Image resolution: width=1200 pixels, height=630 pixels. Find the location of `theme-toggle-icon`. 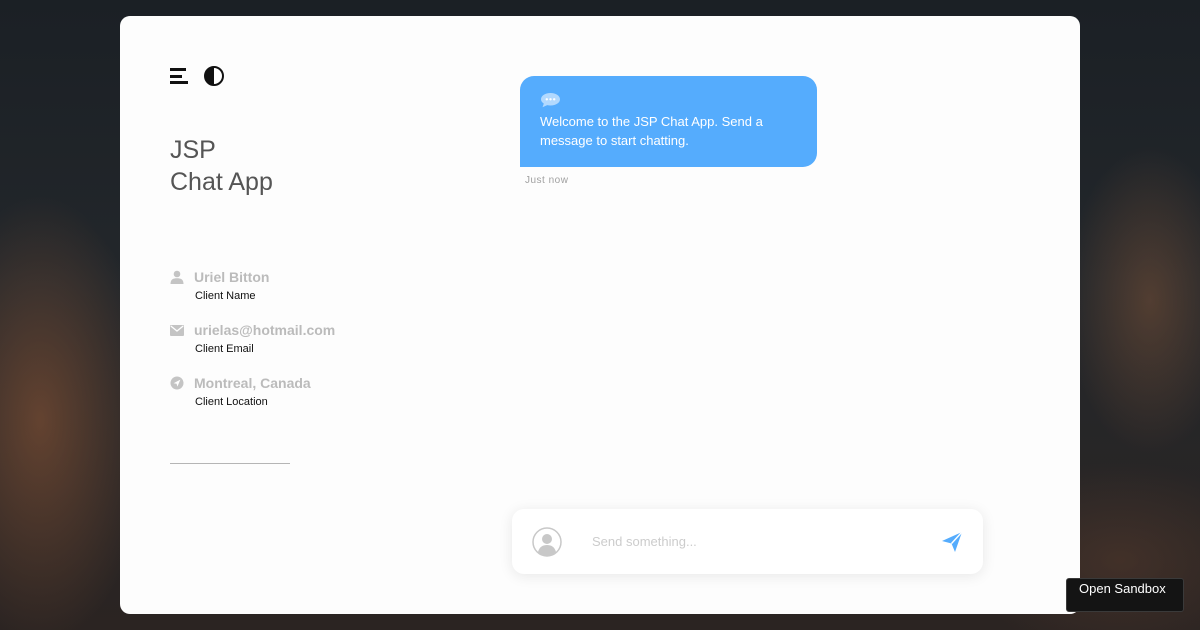

theme-toggle-icon is located at coordinates (214, 76).